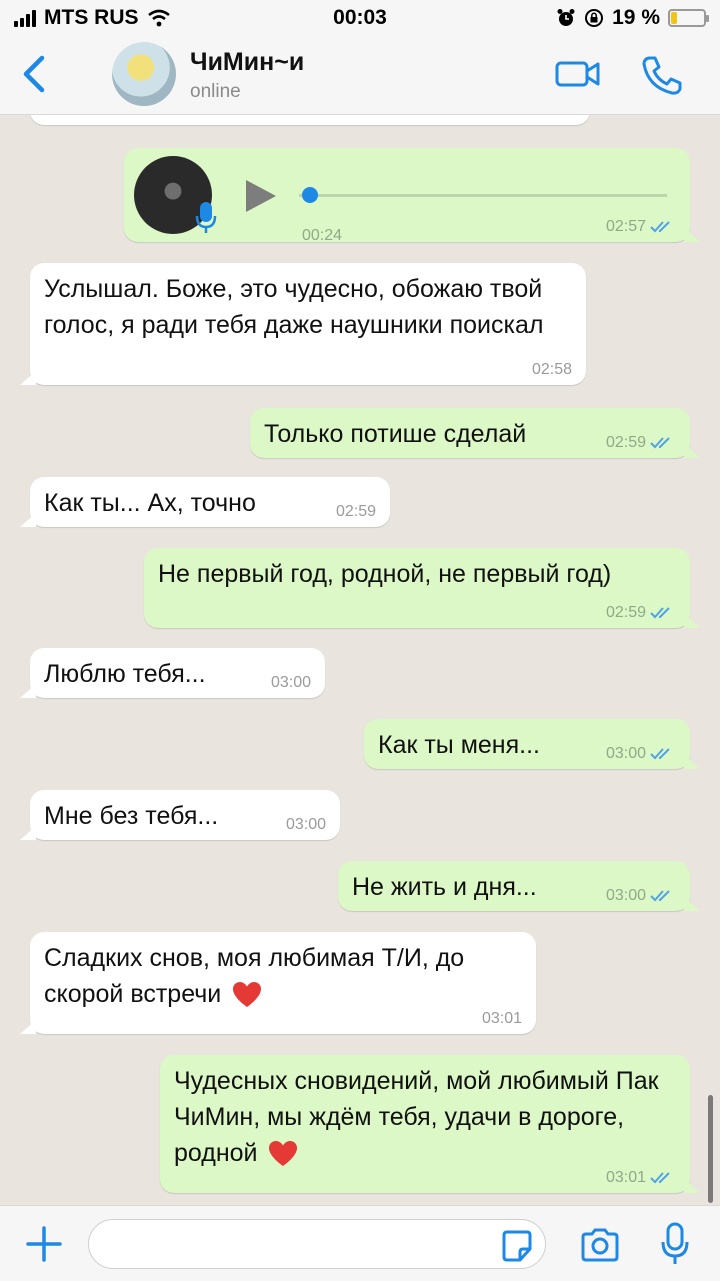 The height and width of the screenshot is (1281, 720). What do you see at coordinates (641, 227) in the screenshot?
I see `message-time: 02:57` at bounding box center [641, 227].